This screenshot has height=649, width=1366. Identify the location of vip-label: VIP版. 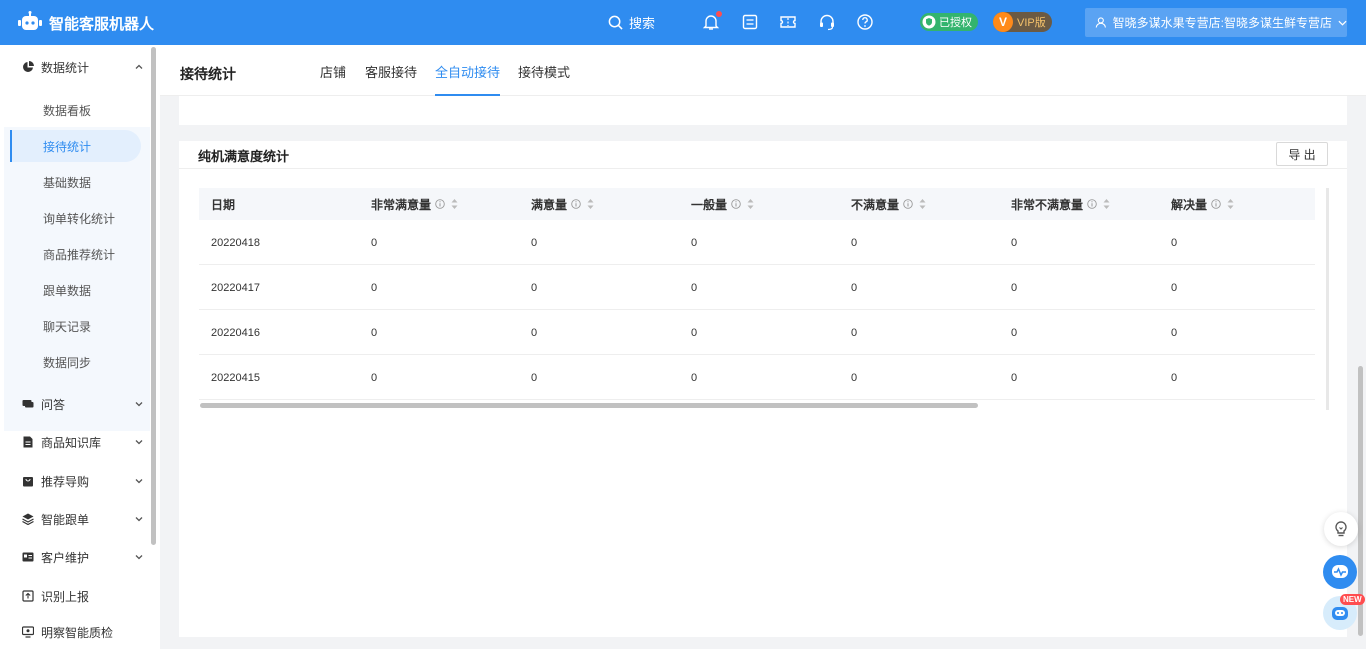
(1031, 23).